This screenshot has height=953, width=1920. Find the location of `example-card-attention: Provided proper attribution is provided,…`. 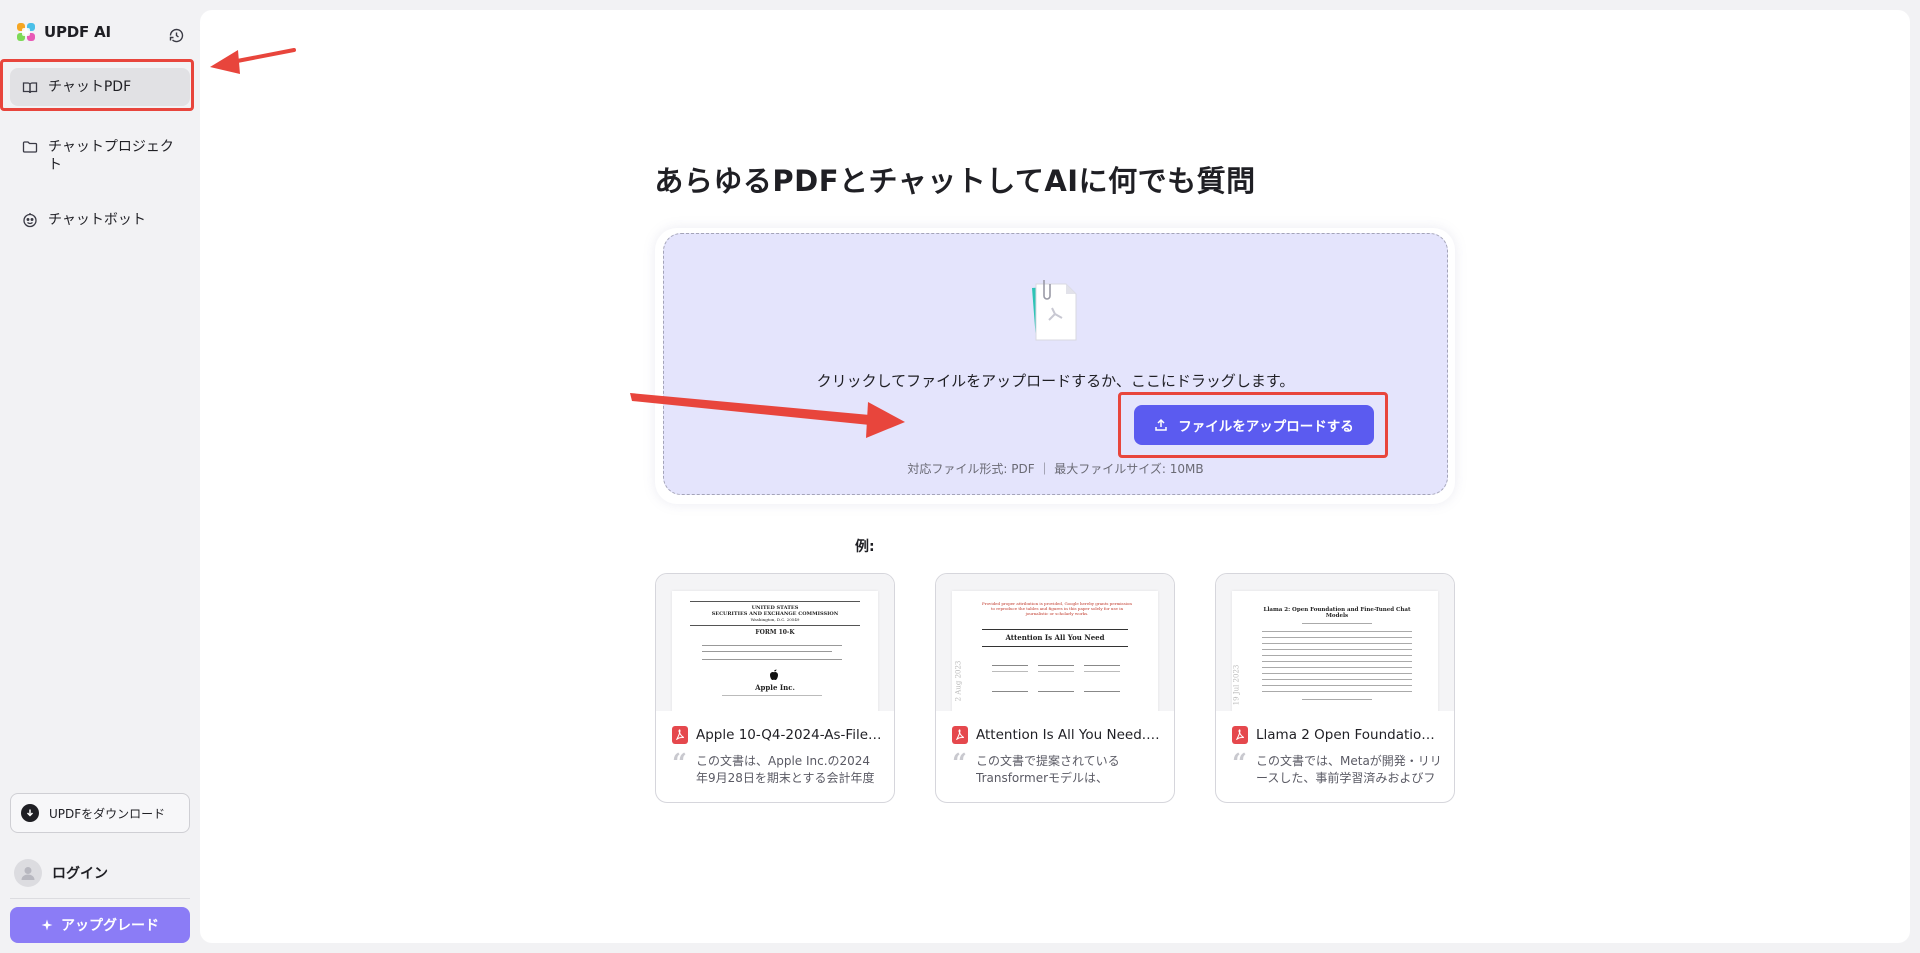

example-card-attention: Provided proper attribution is provided,… is located at coordinates (1055, 688).